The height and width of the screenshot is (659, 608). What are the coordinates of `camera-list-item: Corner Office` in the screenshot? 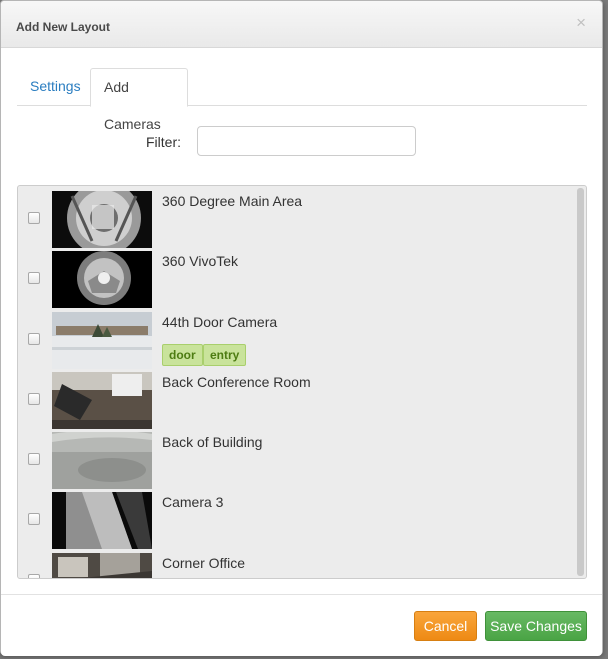 It's located at (298, 563).